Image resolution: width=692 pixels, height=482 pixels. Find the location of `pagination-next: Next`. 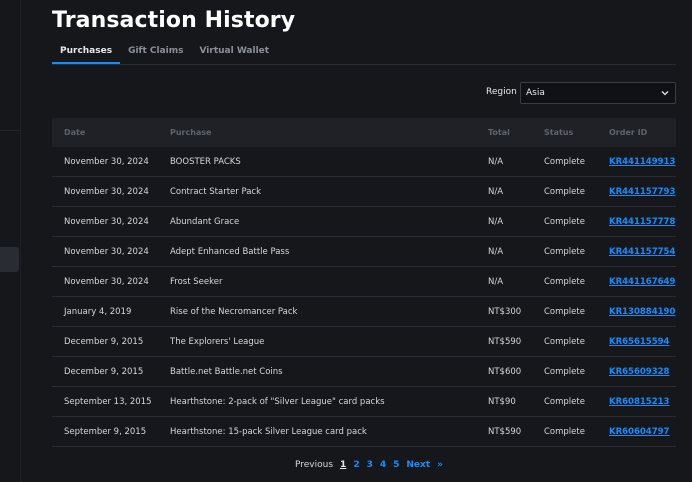

pagination-next: Next is located at coordinates (418, 465).